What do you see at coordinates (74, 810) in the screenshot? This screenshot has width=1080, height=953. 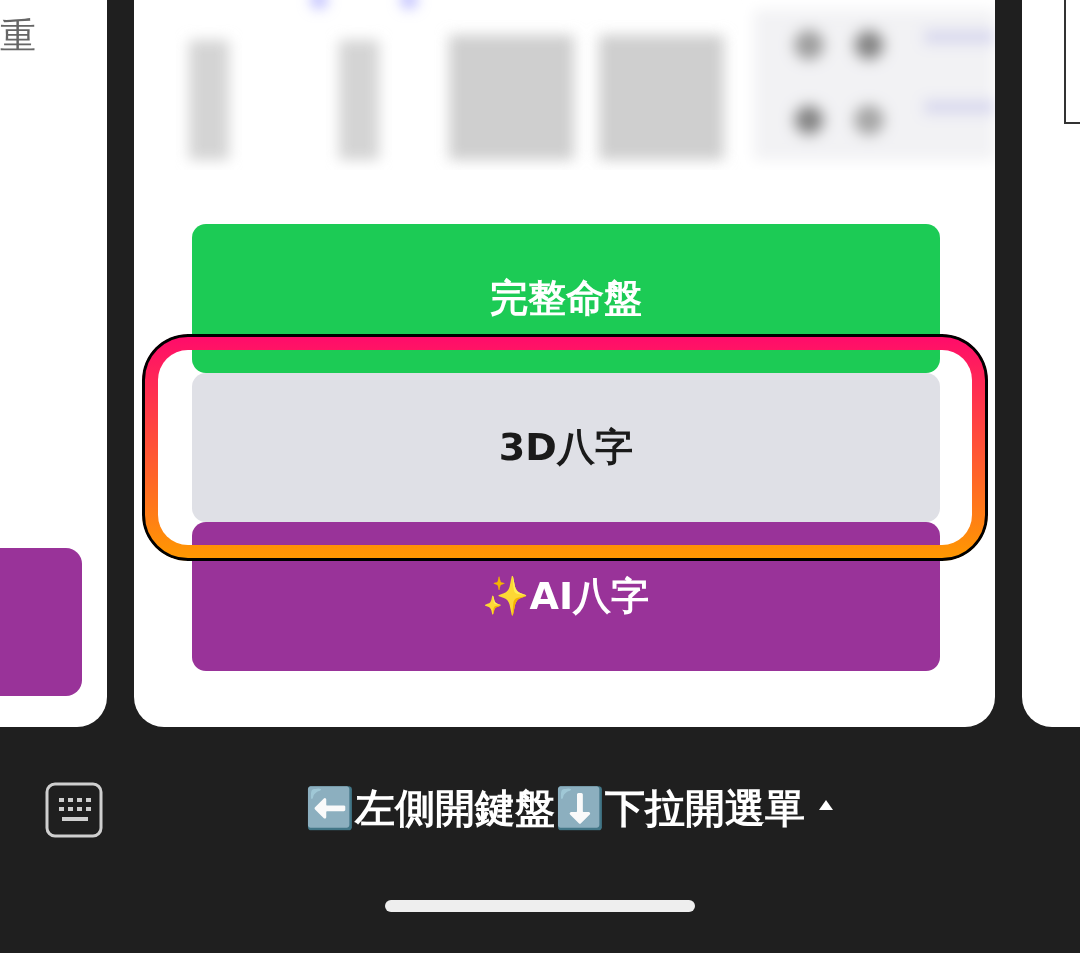 I see `keyboard-icon` at bounding box center [74, 810].